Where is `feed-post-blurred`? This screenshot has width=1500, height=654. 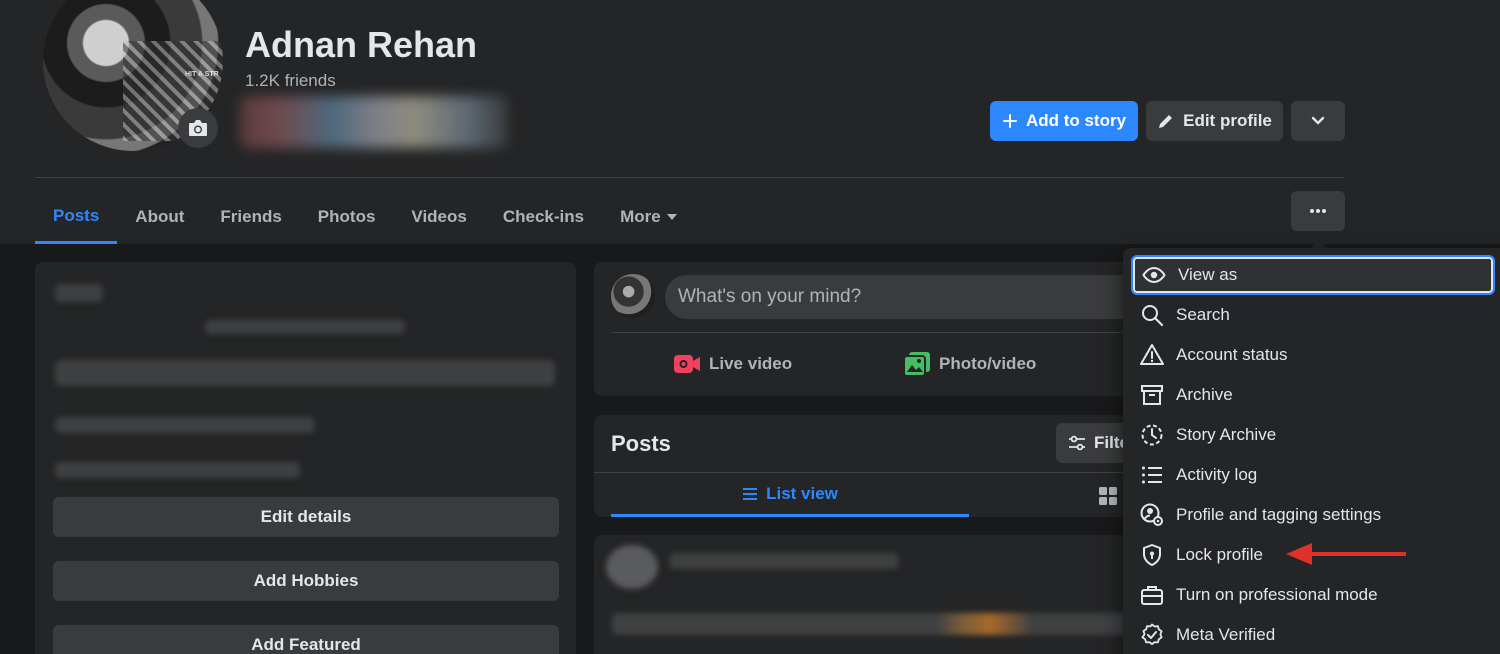
feed-post-blurred is located at coordinates (874, 594).